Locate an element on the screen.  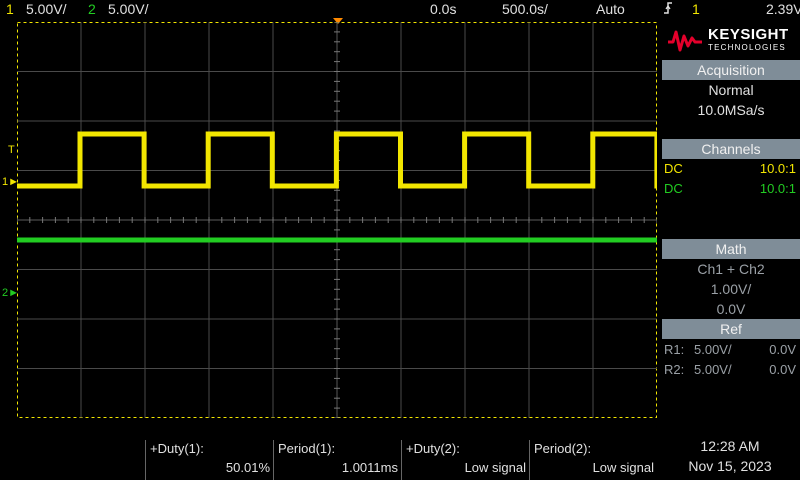
keysight-logo: KEYSIGHT TECHNOLOGIES is located at coordinates (731, 40).